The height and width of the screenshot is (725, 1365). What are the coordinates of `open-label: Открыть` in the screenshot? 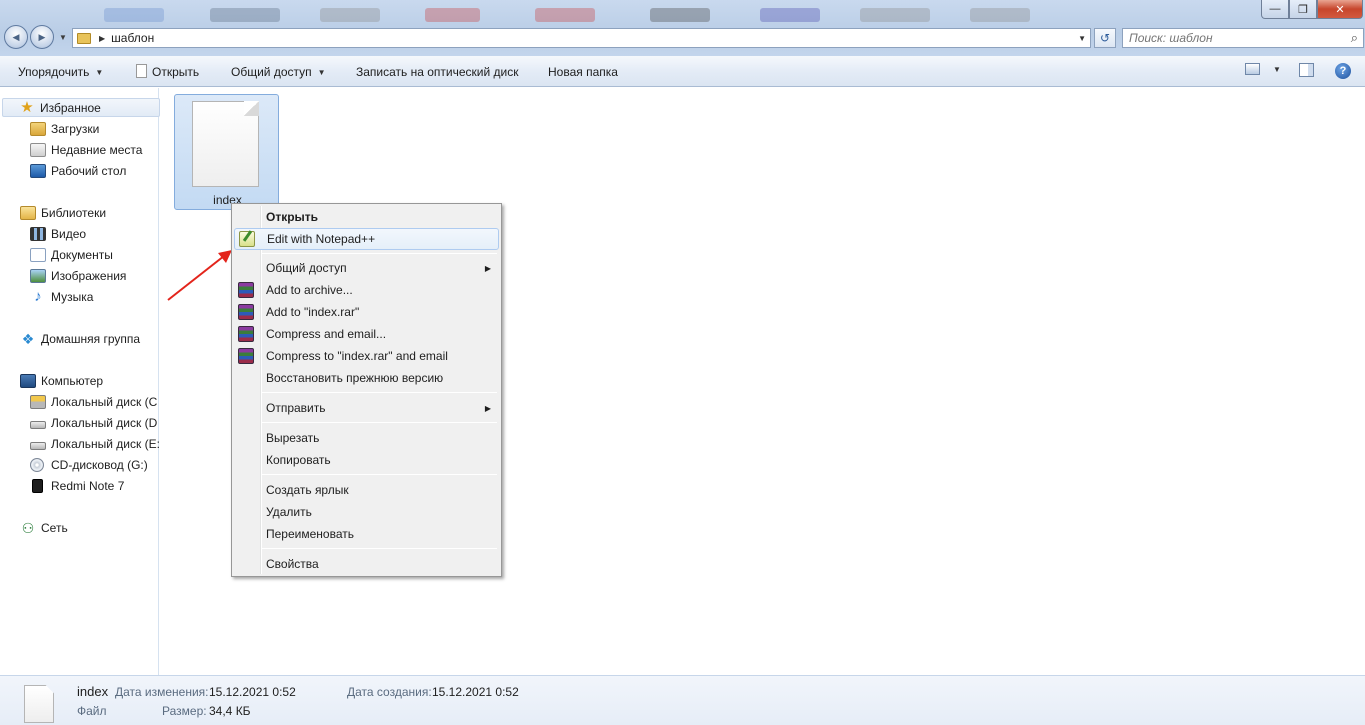 It's located at (176, 72).